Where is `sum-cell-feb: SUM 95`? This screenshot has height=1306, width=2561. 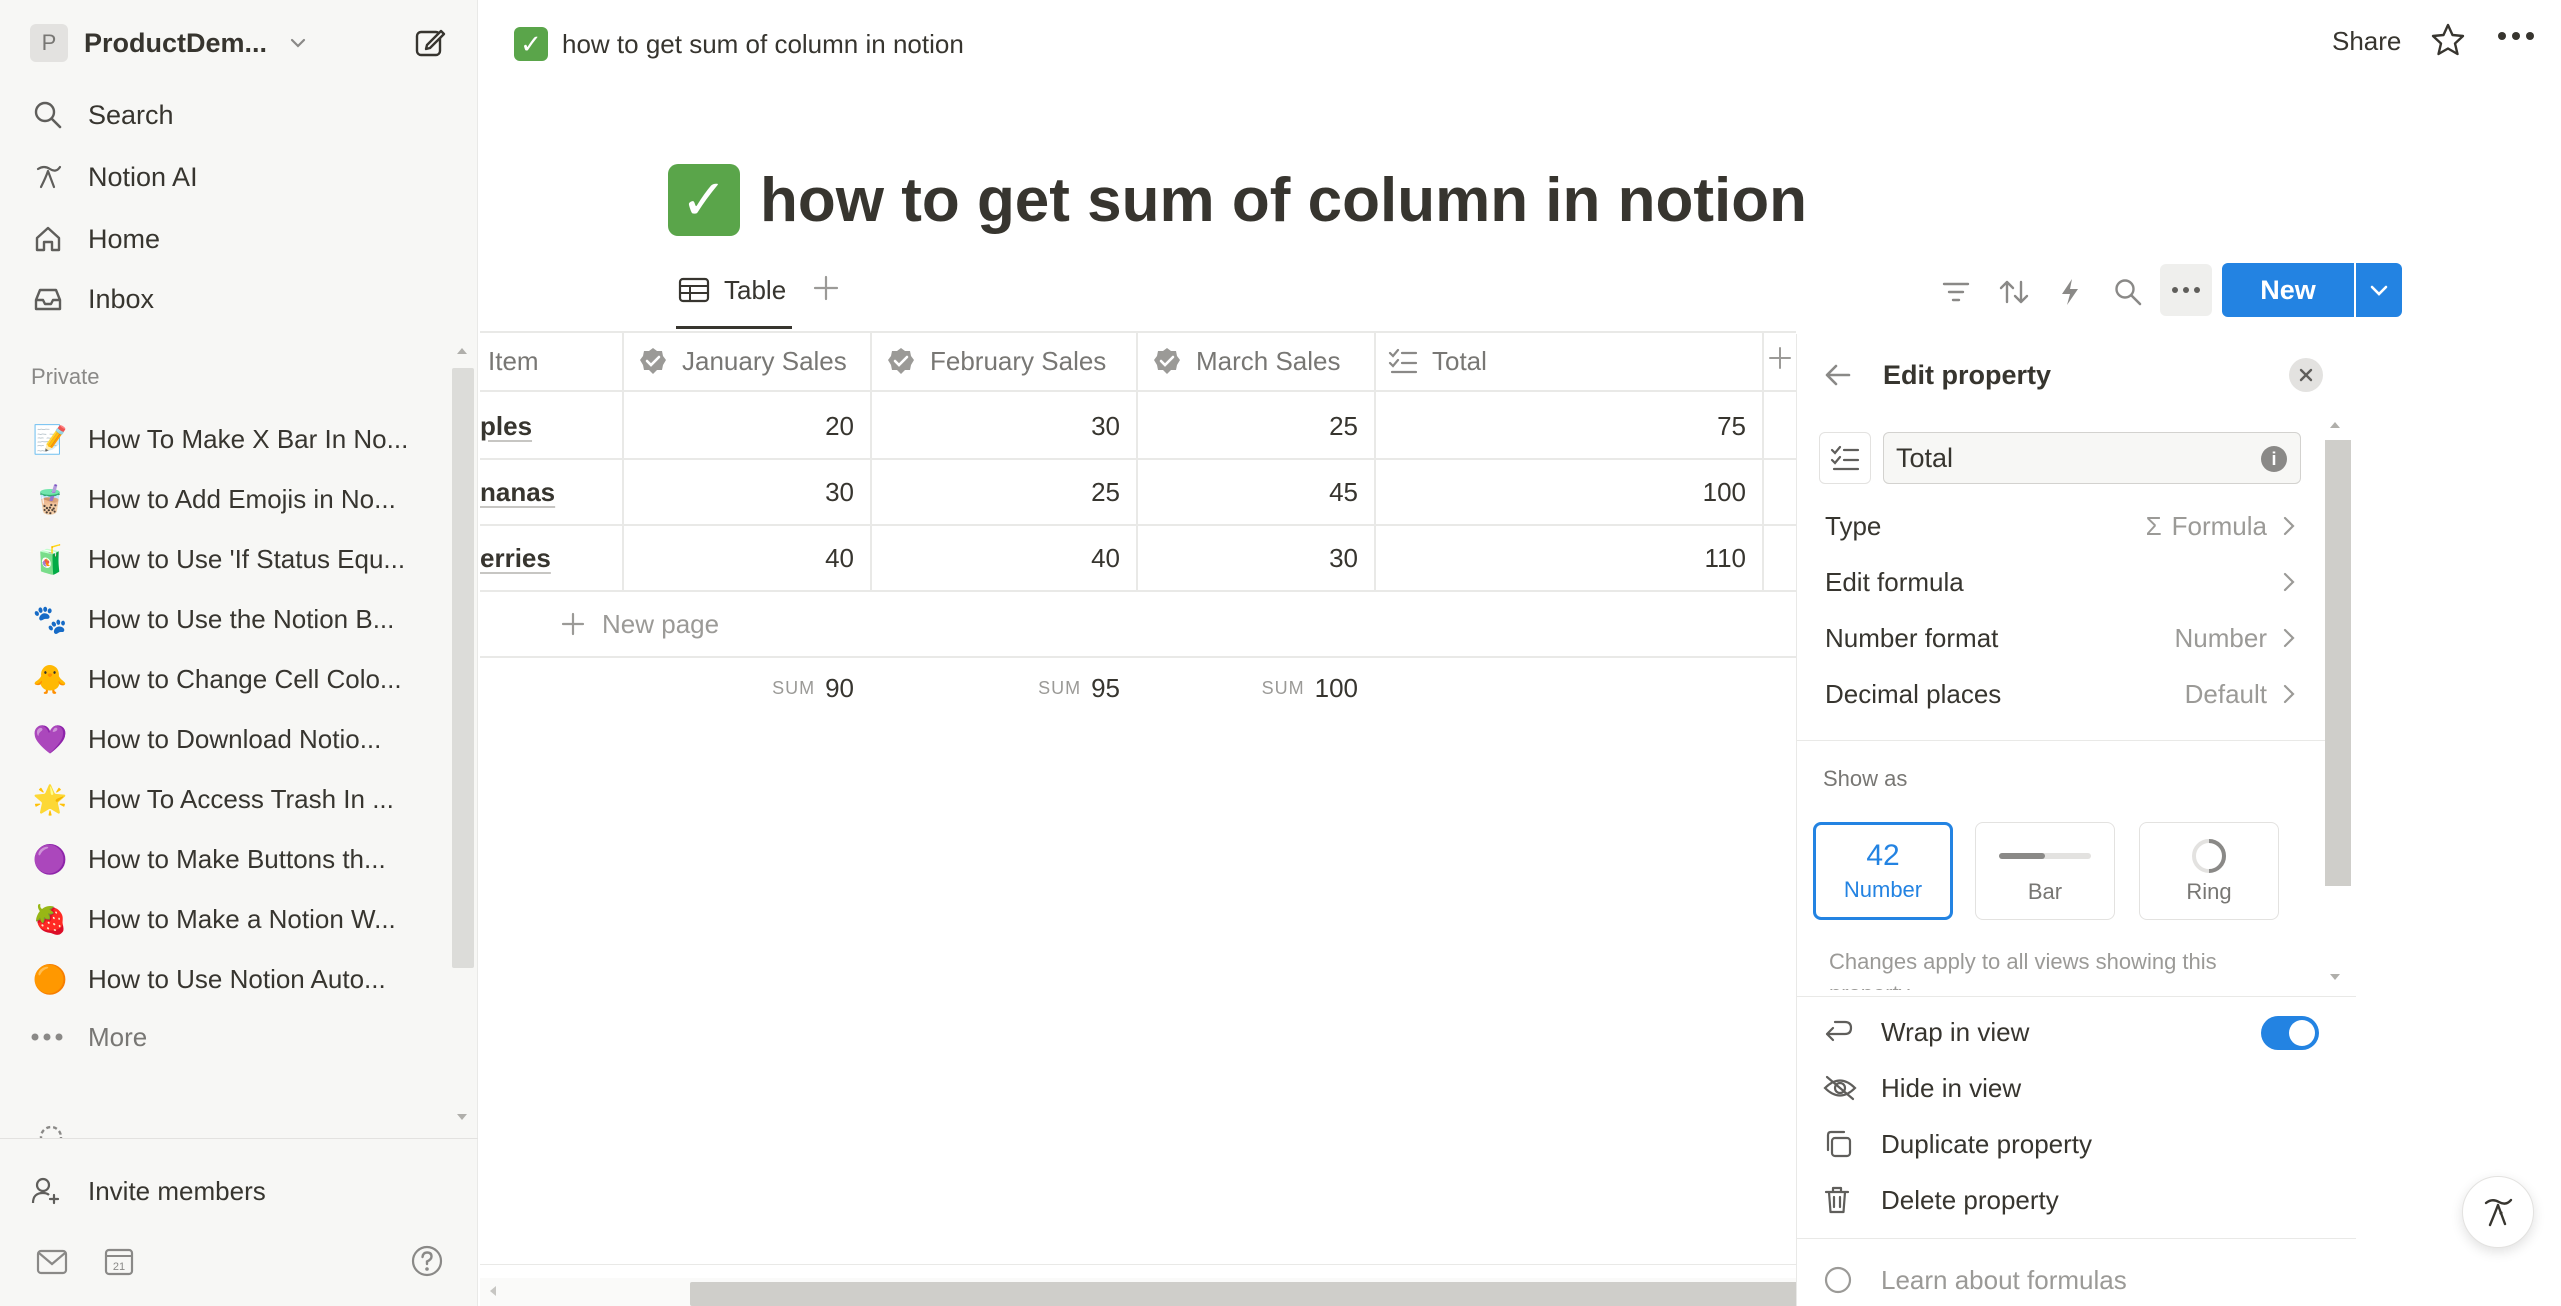 sum-cell-feb: SUM 95 is located at coordinates (996, 688).